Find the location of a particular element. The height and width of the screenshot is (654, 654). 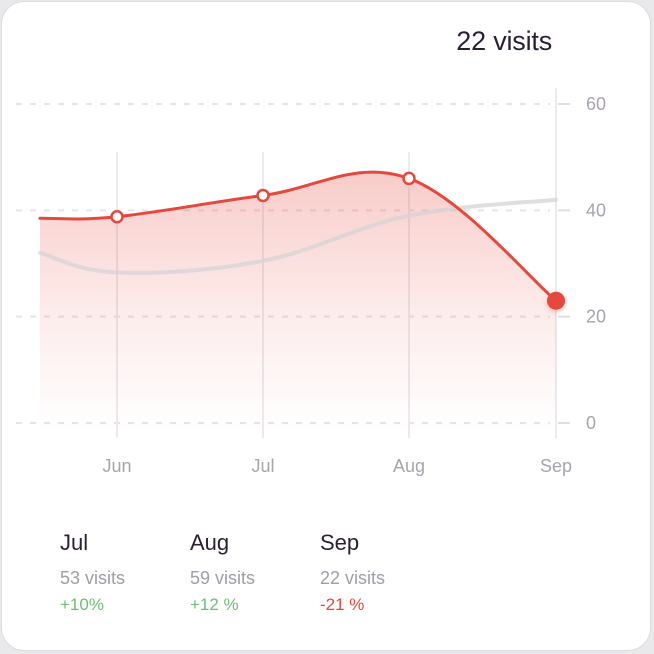

highlight-point is located at coordinates (556, 300).